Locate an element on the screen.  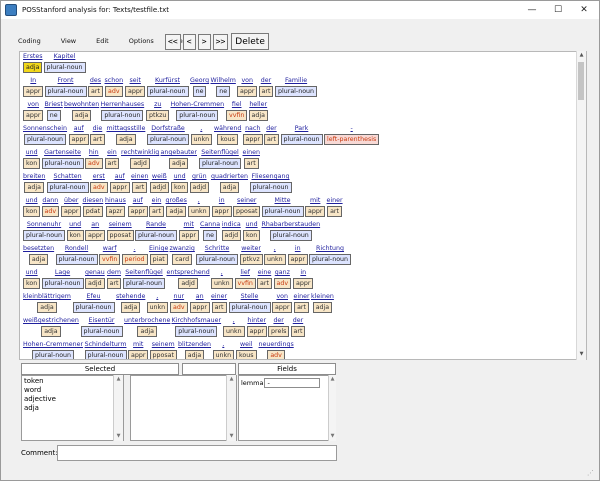
token: der prels is located at coordinates (279, 327).